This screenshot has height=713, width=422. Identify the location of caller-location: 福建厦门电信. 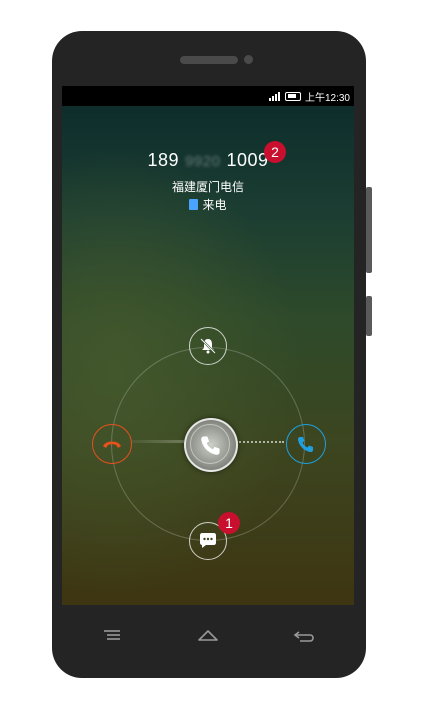
(207, 187).